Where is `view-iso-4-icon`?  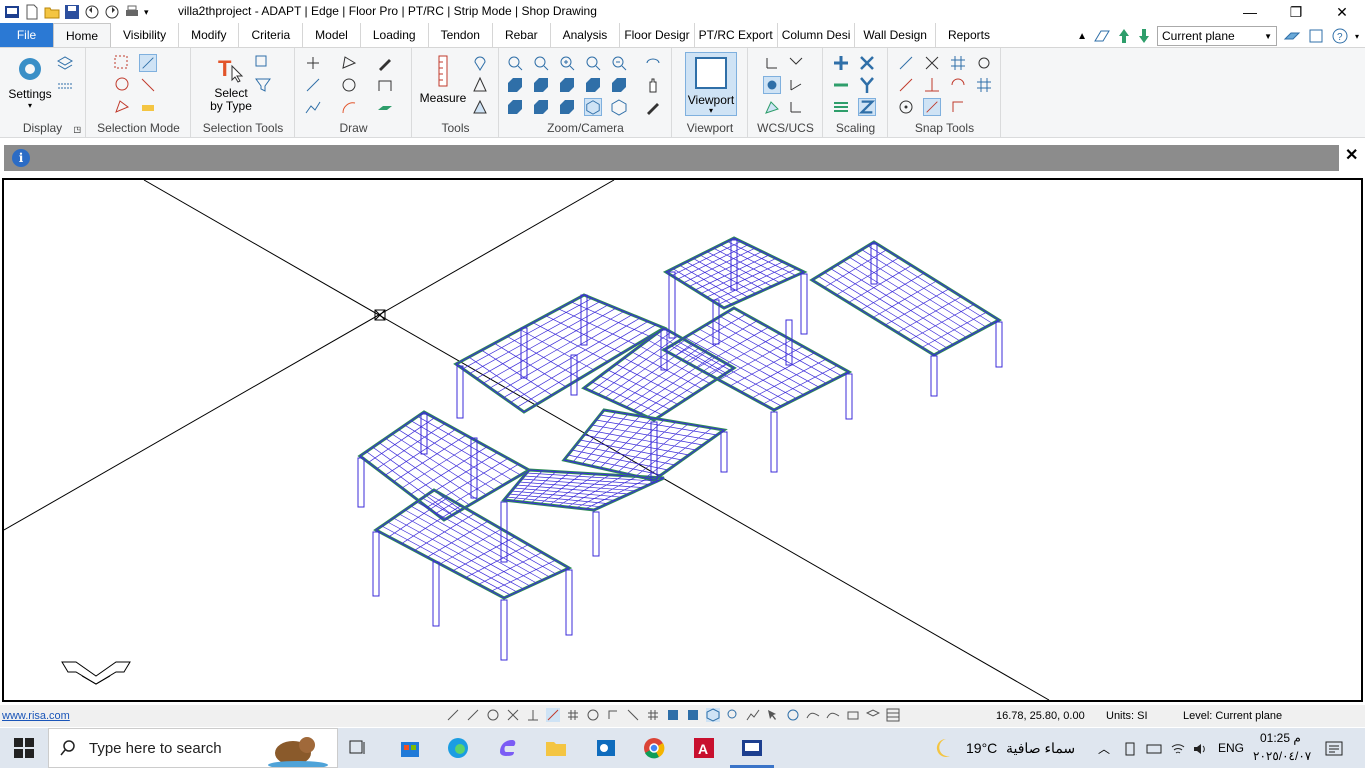 view-iso-4-icon is located at coordinates (593, 107).